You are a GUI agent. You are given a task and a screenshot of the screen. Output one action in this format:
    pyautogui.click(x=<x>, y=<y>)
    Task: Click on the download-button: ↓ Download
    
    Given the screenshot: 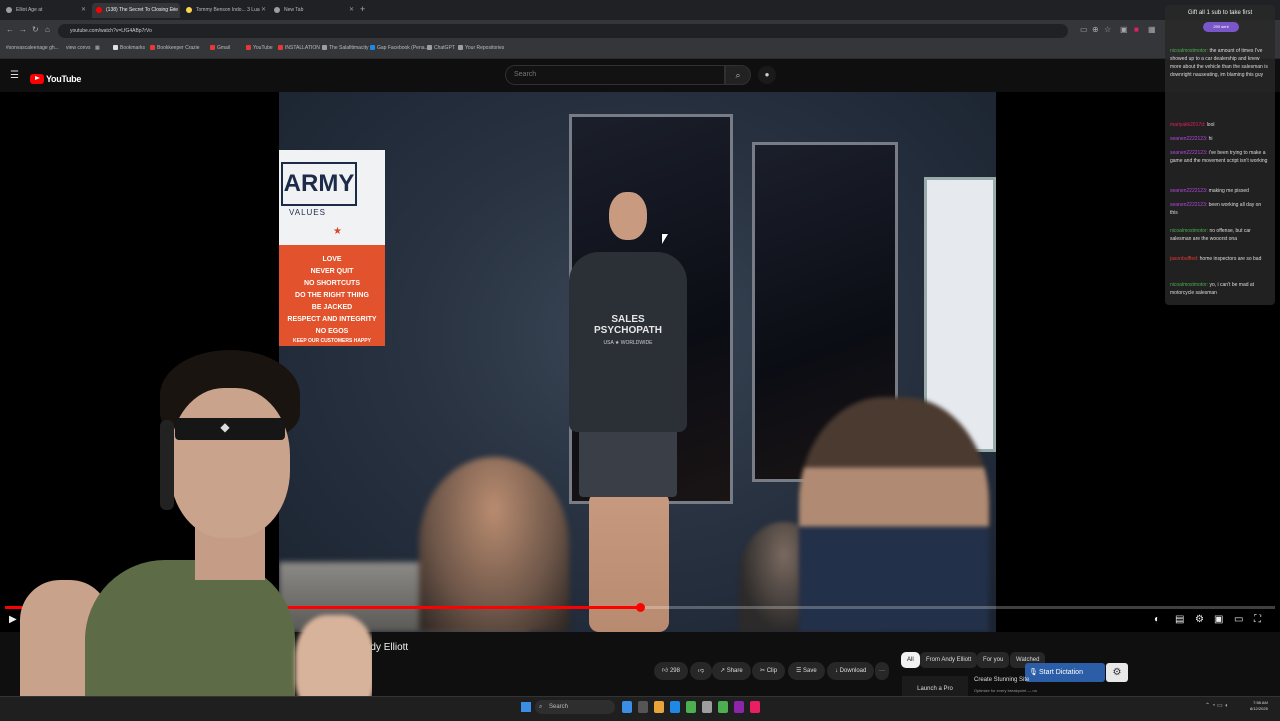 What is the action you would take?
    pyautogui.click(x=851, y=671)
    